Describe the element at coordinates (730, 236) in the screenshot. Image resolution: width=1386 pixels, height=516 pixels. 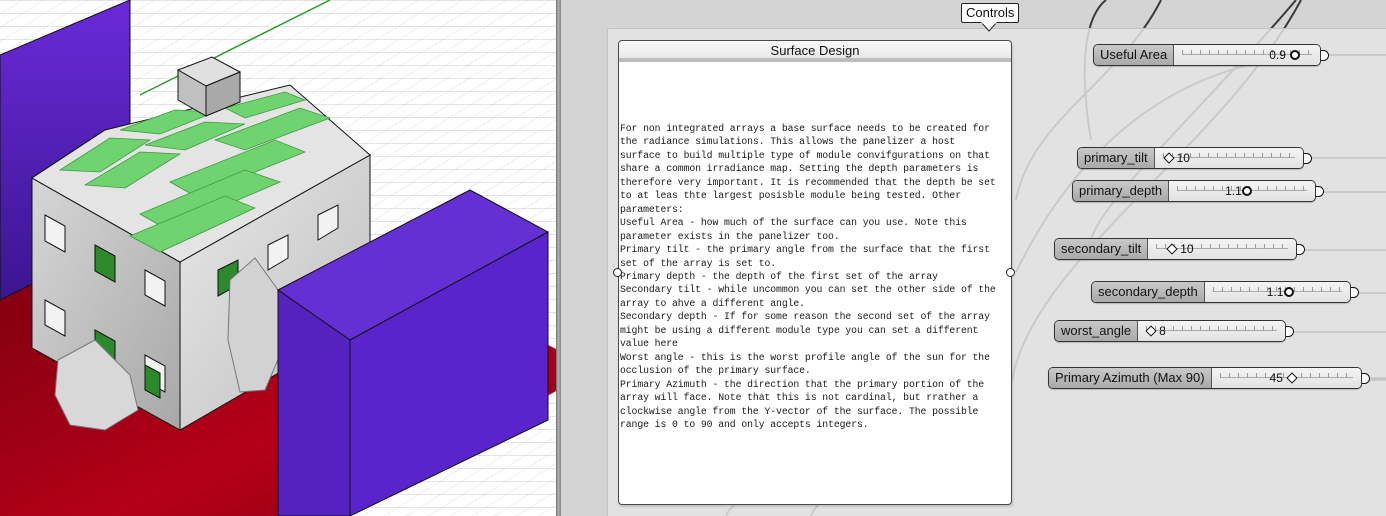
I see `panel-text-line: parameter exists in the panelizer too.` at that location.